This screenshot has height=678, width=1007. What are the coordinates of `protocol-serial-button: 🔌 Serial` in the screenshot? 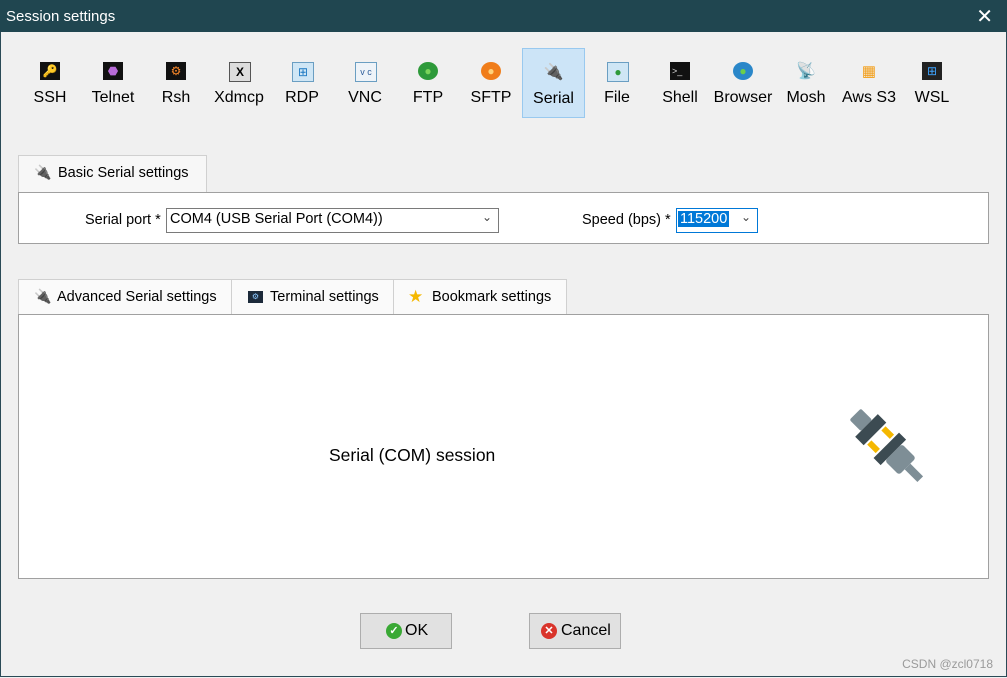 It's located at (553, 83).